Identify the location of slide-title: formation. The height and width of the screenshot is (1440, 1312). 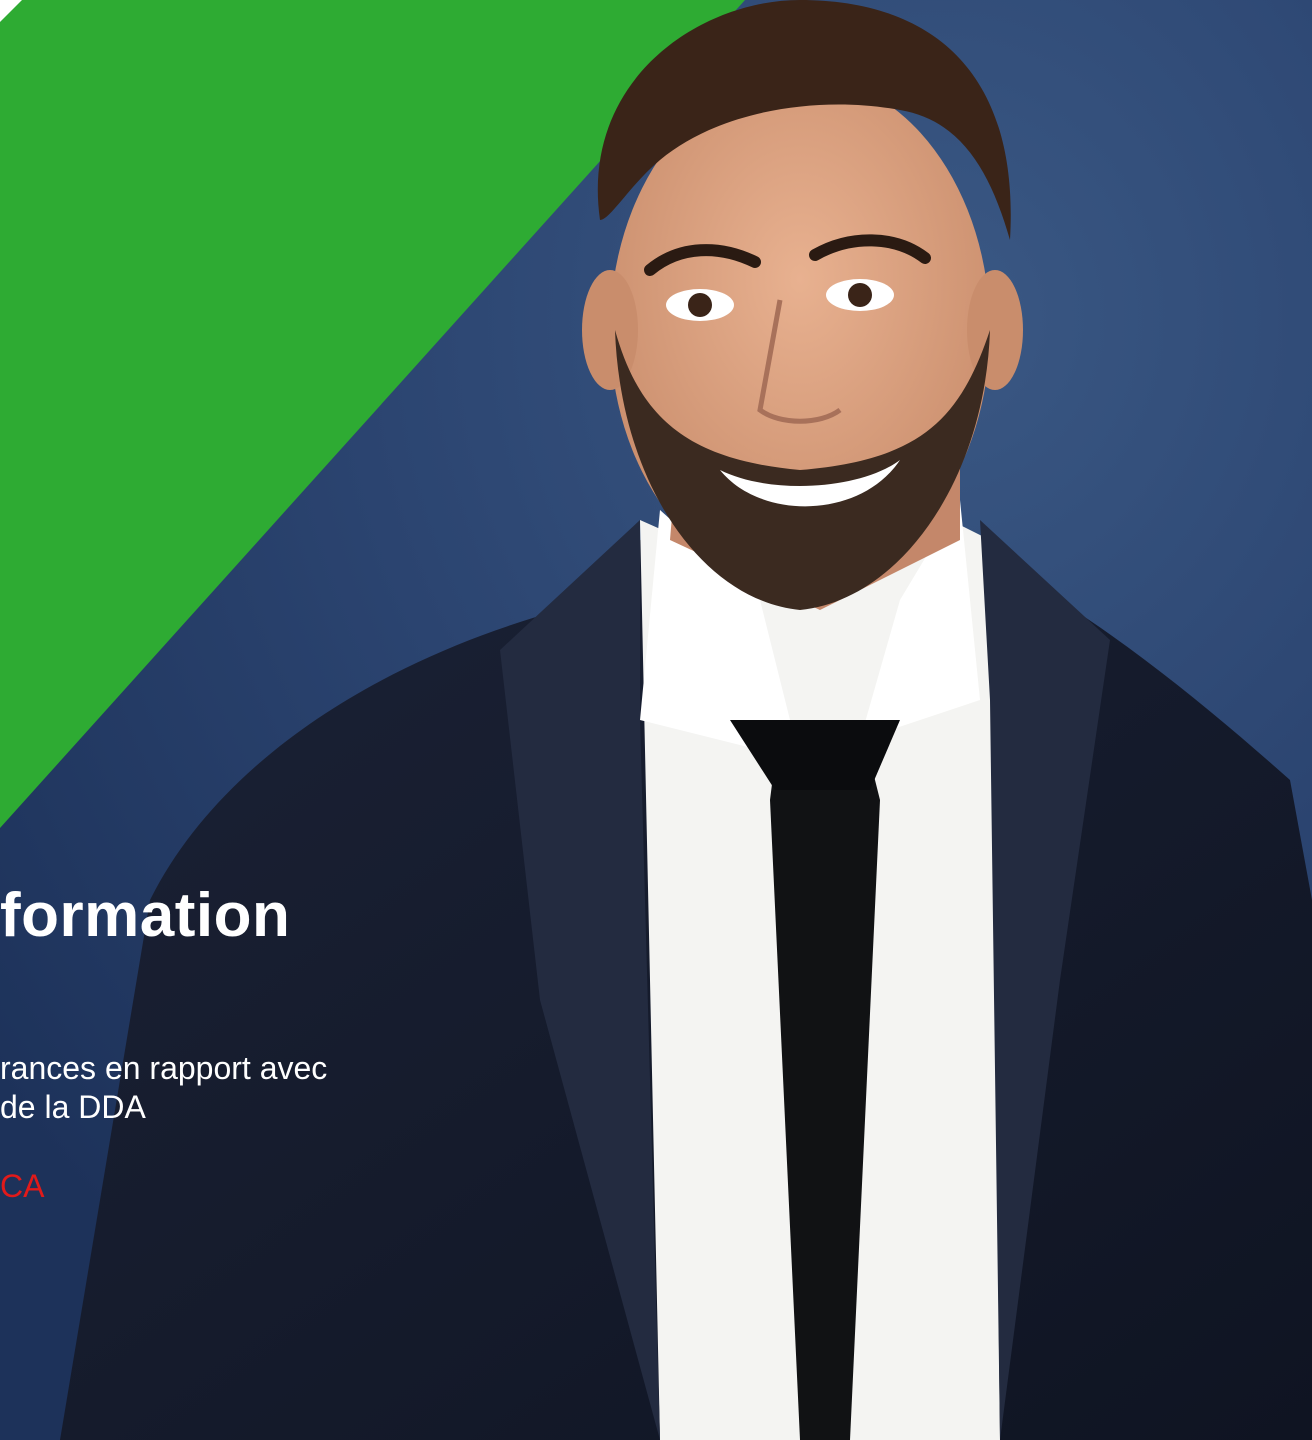
(145, 915).